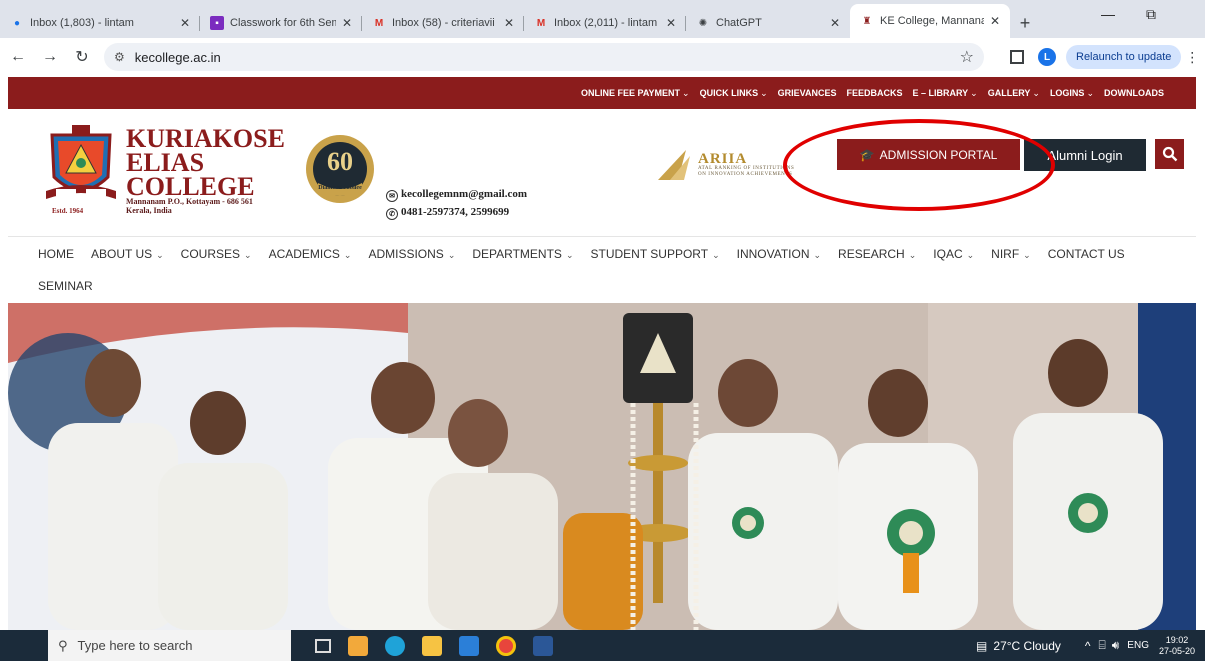  Describe the element at coordinates (1134, 93) in the screenshot. I see `top-link-downloads: DOWNLOADS` at that location.